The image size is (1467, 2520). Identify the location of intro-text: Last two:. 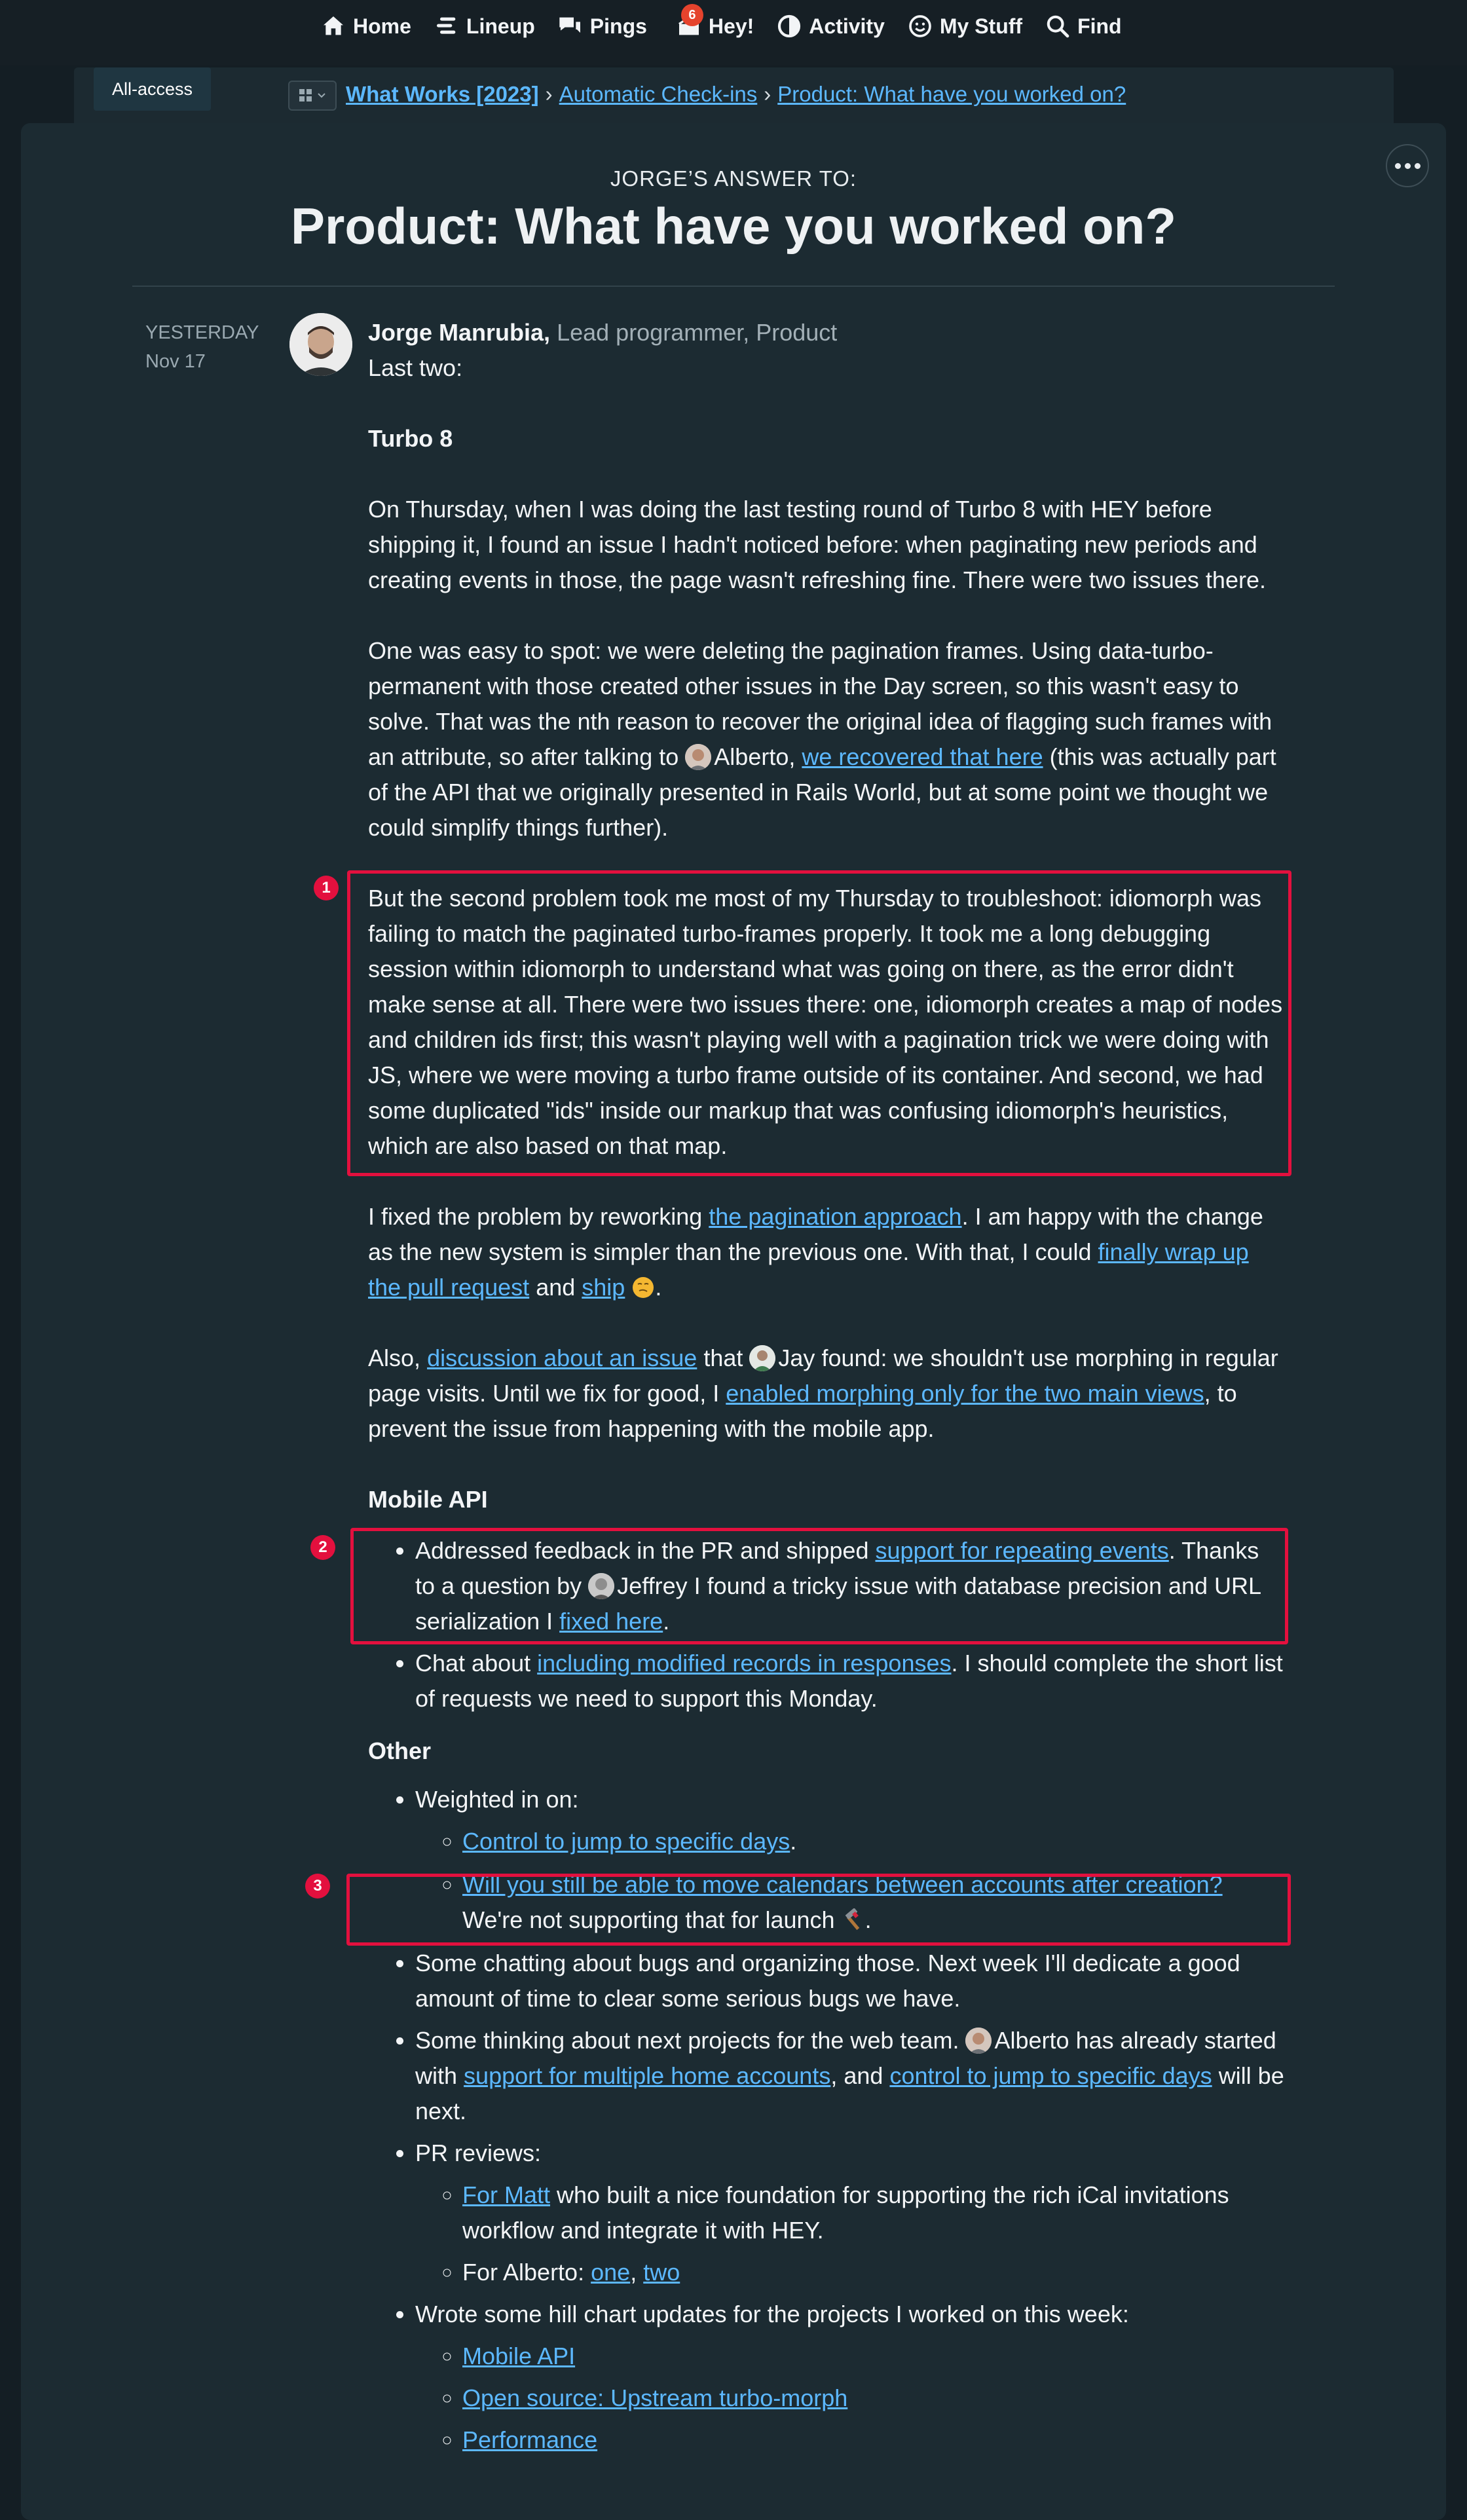
(415, 367).